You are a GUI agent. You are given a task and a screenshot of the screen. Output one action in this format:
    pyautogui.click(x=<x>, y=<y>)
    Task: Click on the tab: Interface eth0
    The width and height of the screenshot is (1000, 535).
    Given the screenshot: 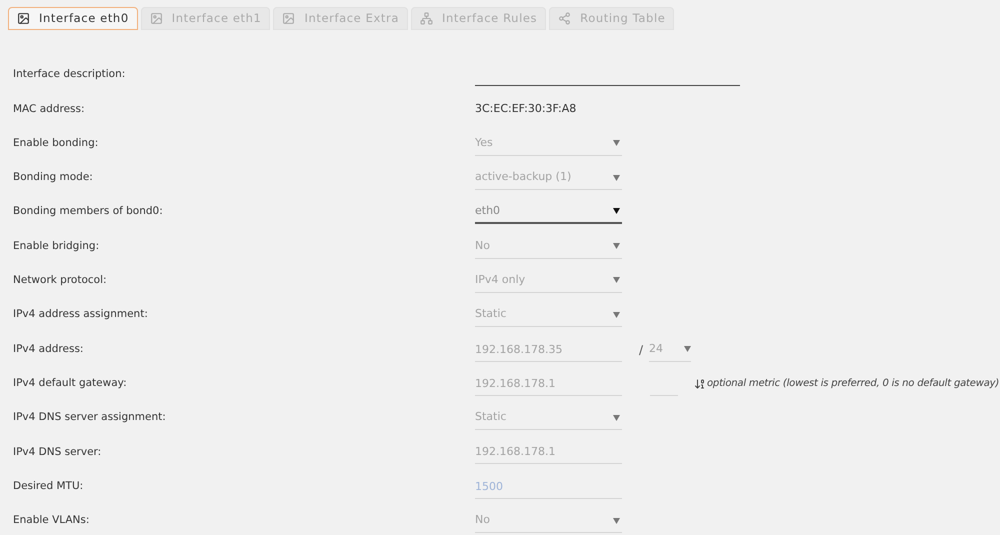 What is the action you would take?
    pyautogui.click(x=73, y=18)
    